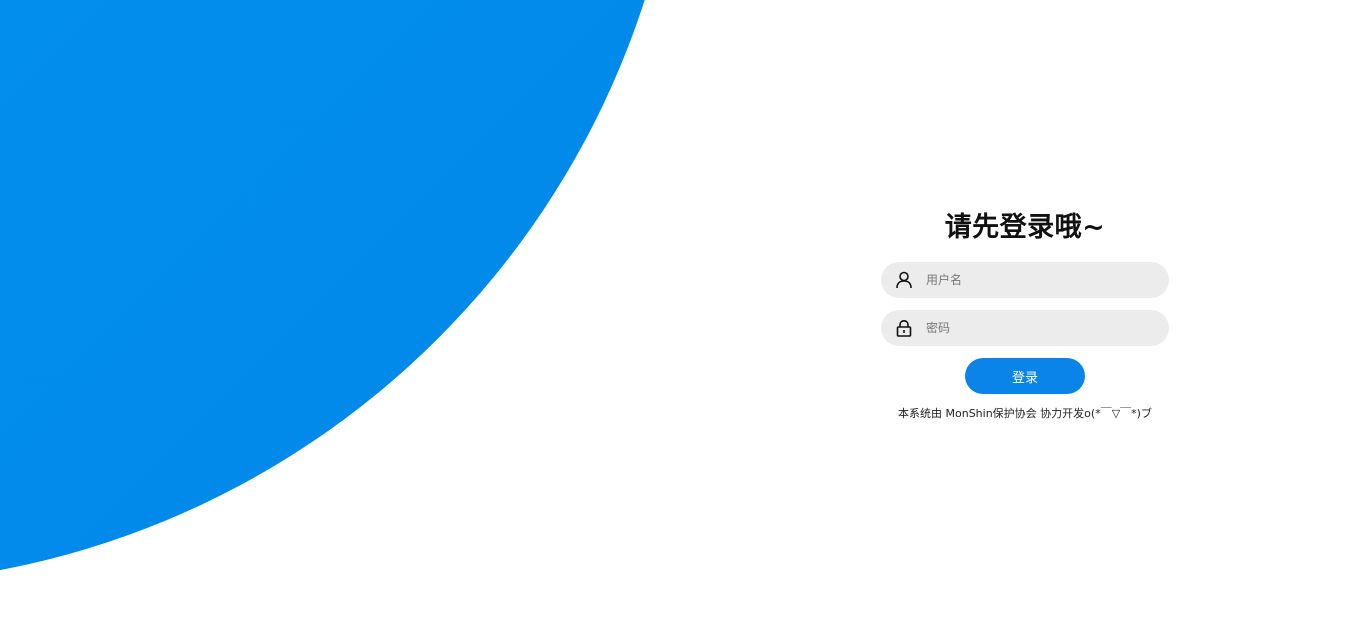  Describe the element at coordinates (904, 280) in the screenshot. I see `user-icon` at that location.